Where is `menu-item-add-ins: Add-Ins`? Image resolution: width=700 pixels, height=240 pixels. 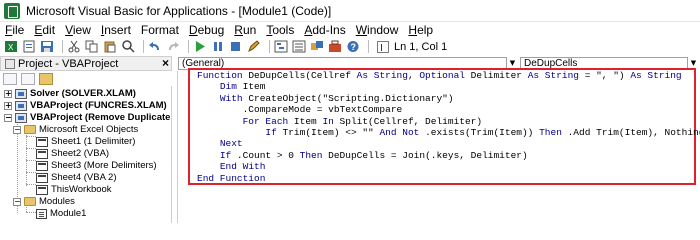
menu-item-add-ins: Add-Ins is located at coordinates (324, 30).